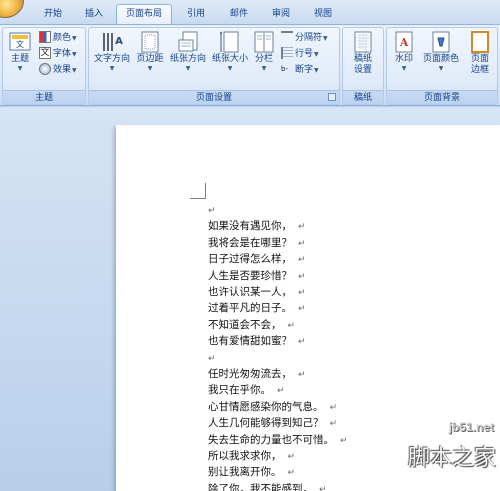  What do you see at coordinates (245, 456) in the screenshot?
I see `document-line-text: 所以我求求你，` at bounding box center [245, 456].